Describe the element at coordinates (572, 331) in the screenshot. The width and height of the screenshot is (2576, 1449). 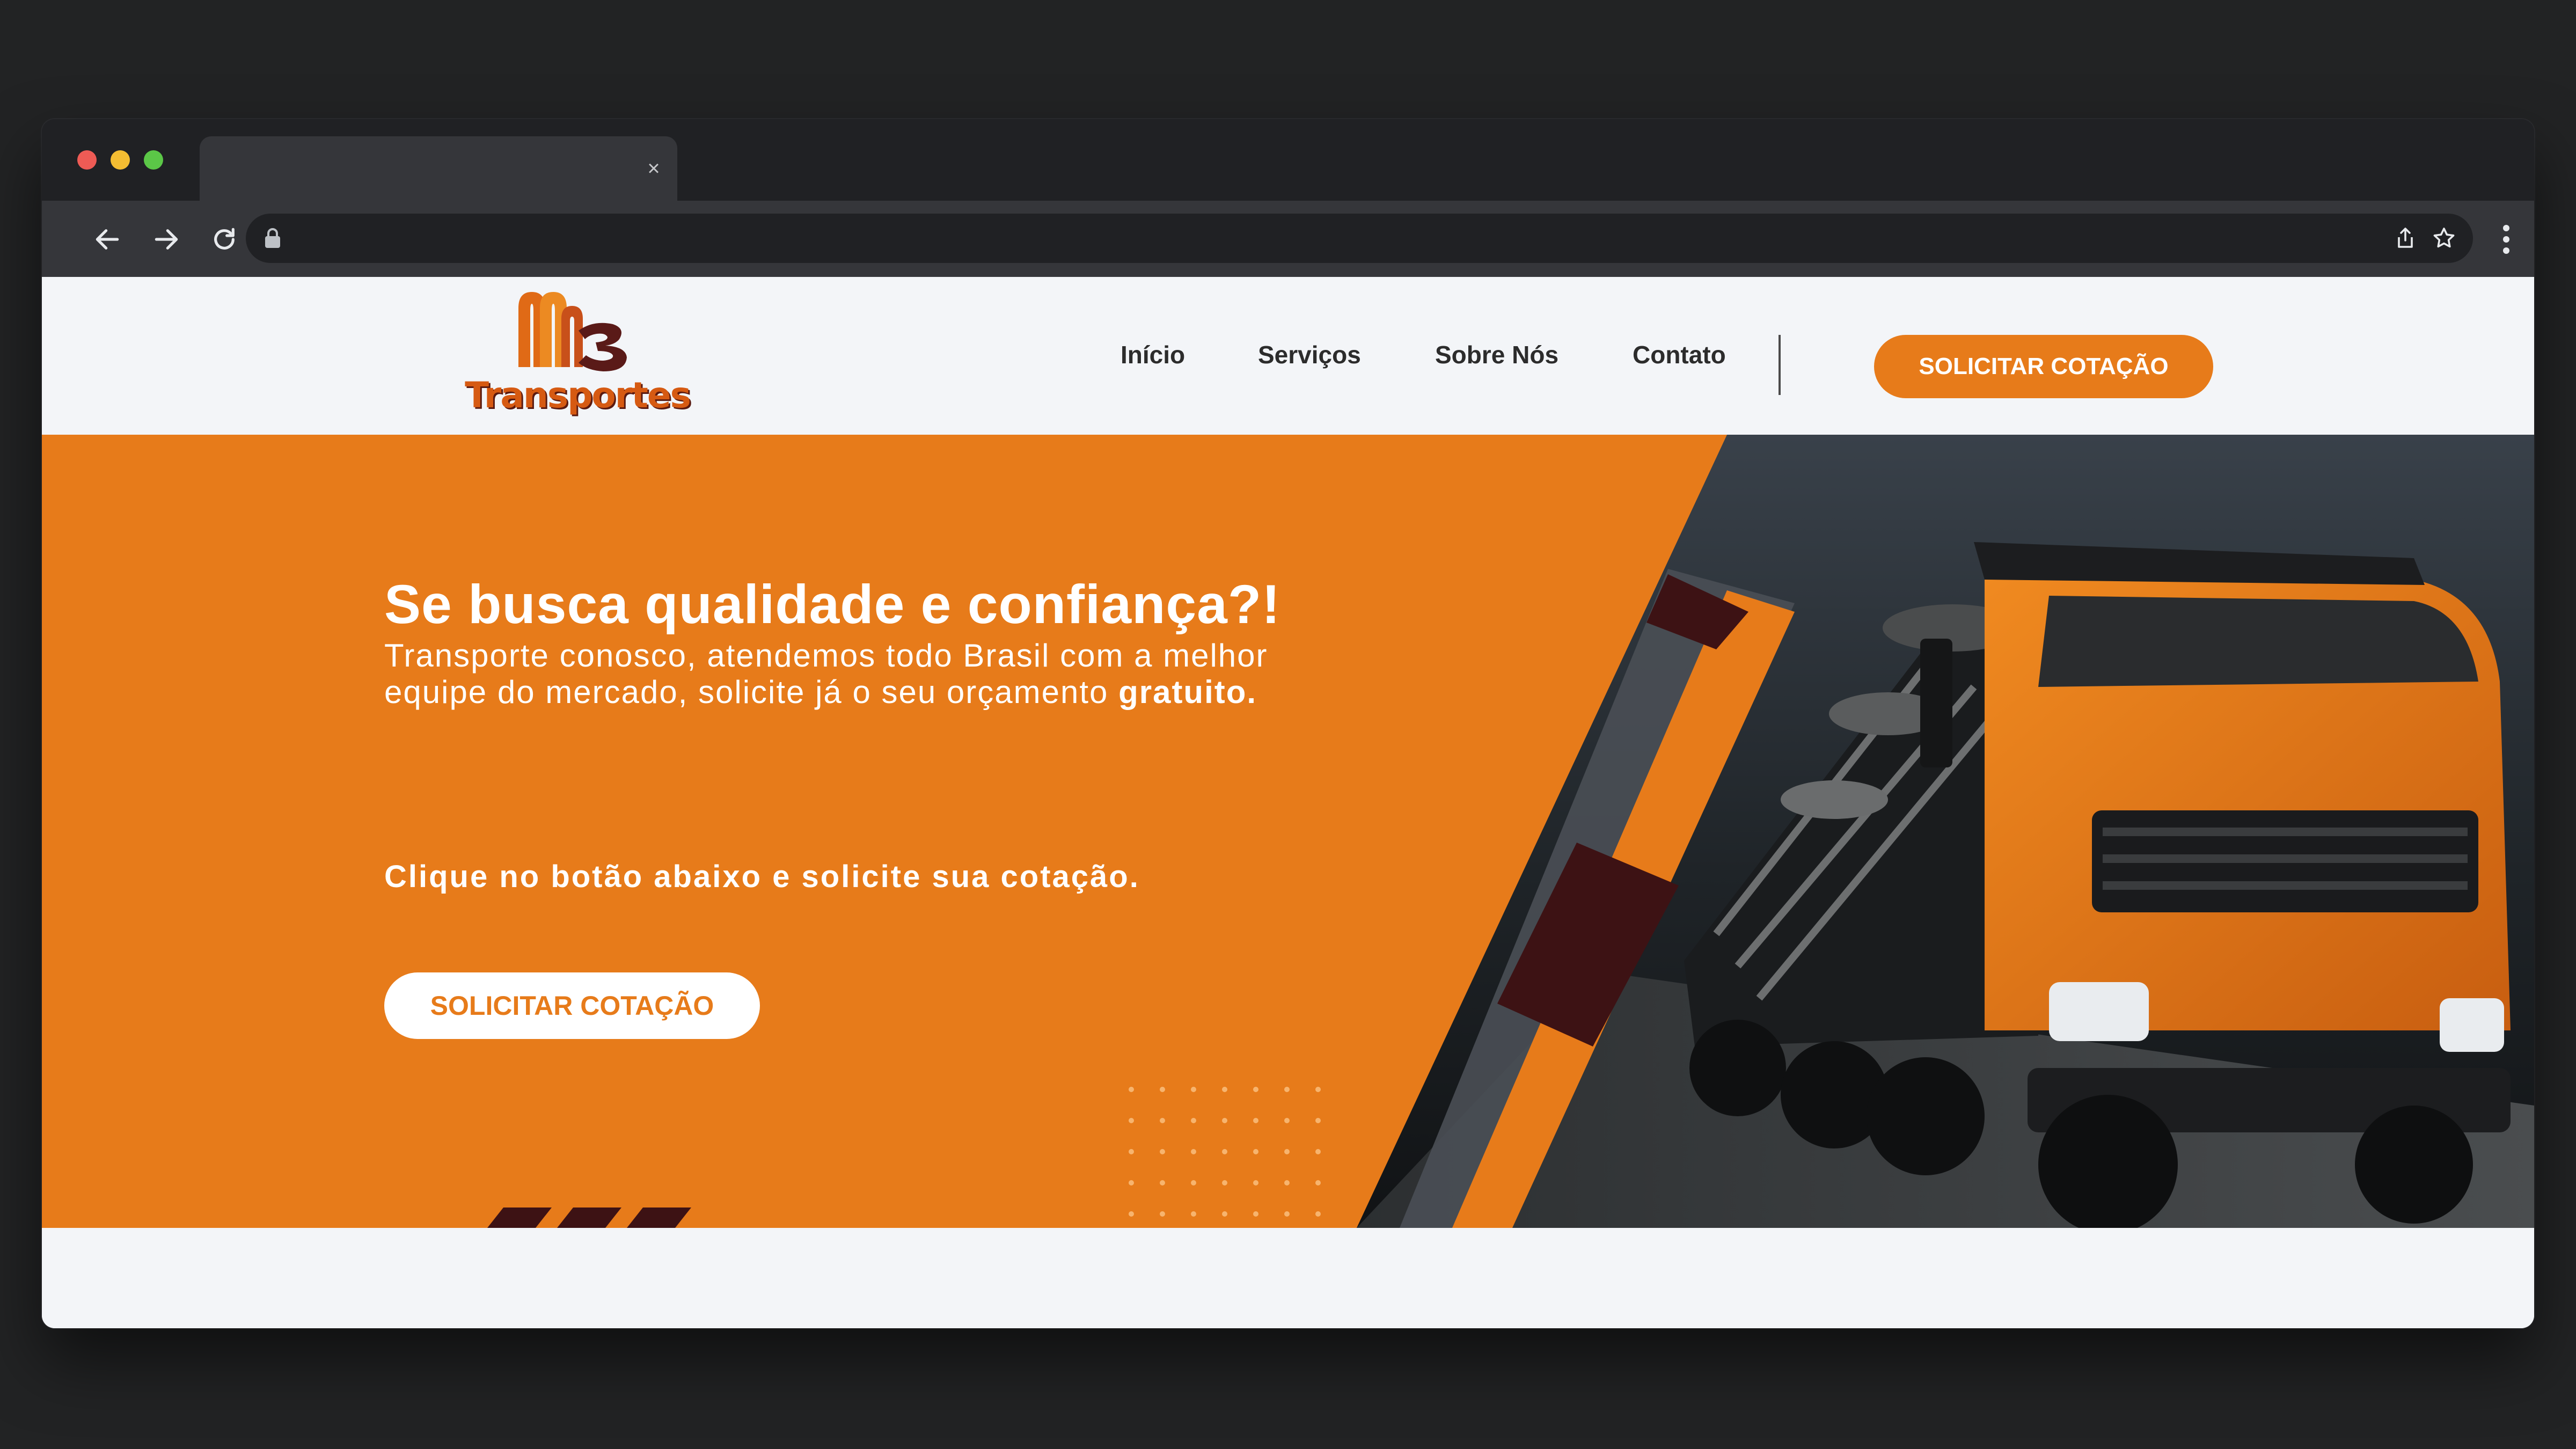
I see `logo-mark-icon` at that location.